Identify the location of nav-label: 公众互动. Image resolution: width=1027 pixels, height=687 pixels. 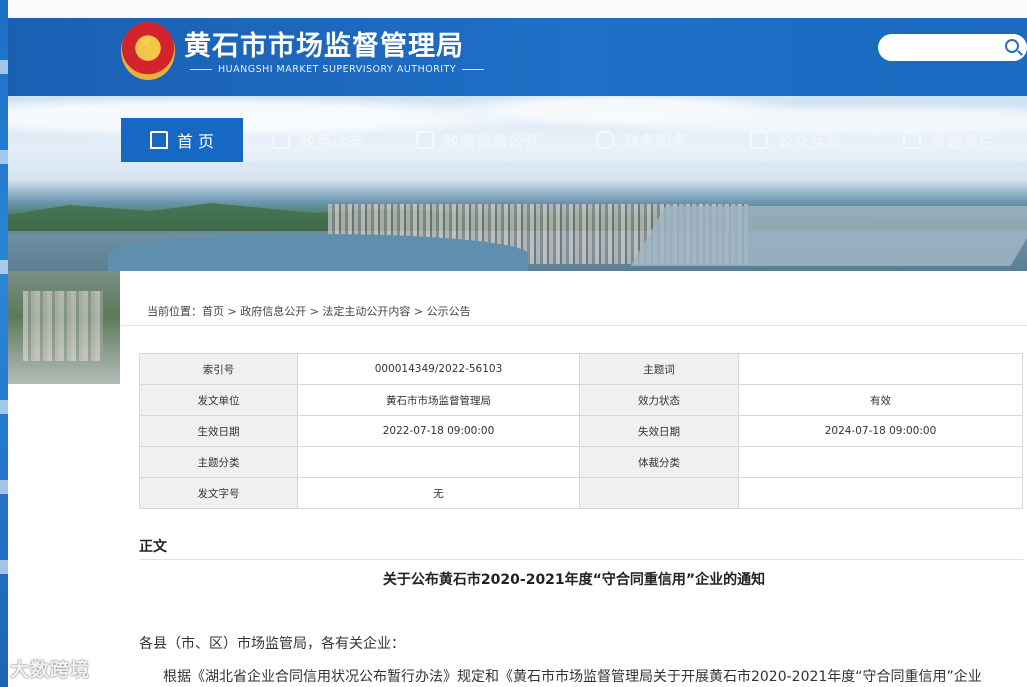
(809, 141).